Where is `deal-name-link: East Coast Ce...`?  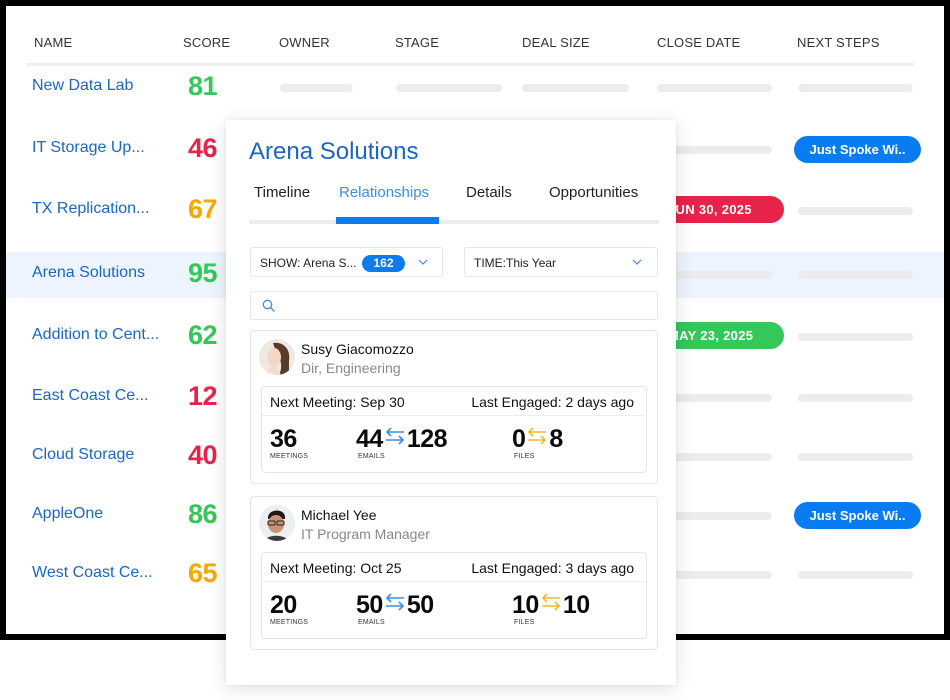
deal-name-link: East Coast Ce... is located at coordinates (90, 396).